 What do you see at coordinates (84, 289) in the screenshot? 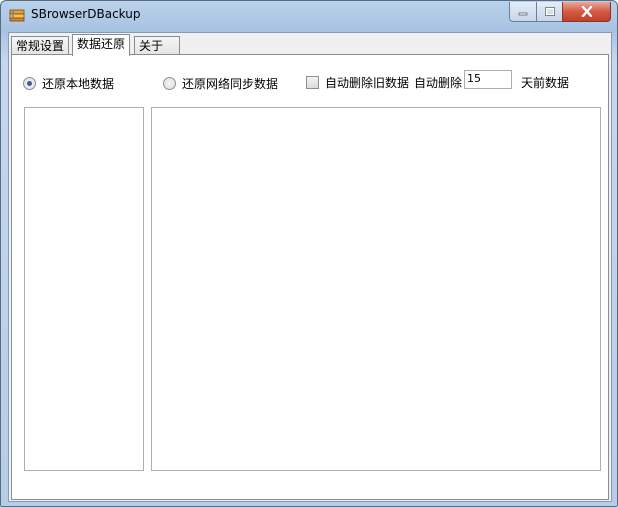
I see `backup-date-list` at bounding box center [84, 289].